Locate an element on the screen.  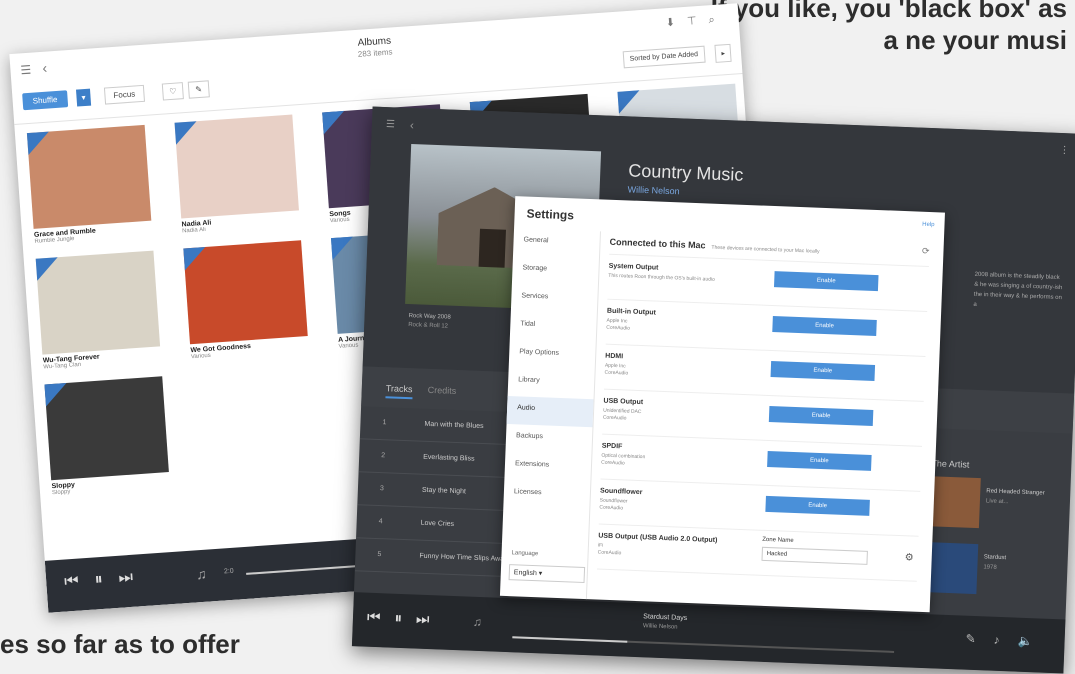
album-card: Wu-Tang Forever Wu-Tang Clan is located at coordinates (98, 310).